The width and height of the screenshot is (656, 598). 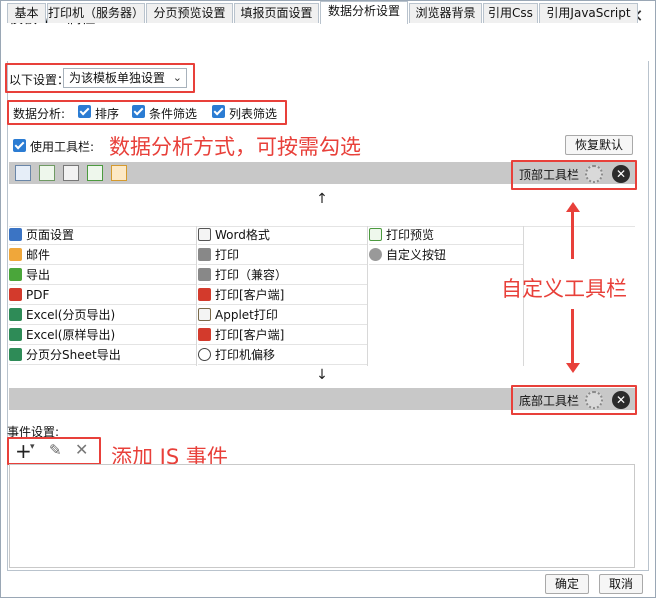 What do you see at coordinates (445, 13) in the screenshot?
I see `tab-browser-background: 浏览器背景` at bounding box center [445, 13].